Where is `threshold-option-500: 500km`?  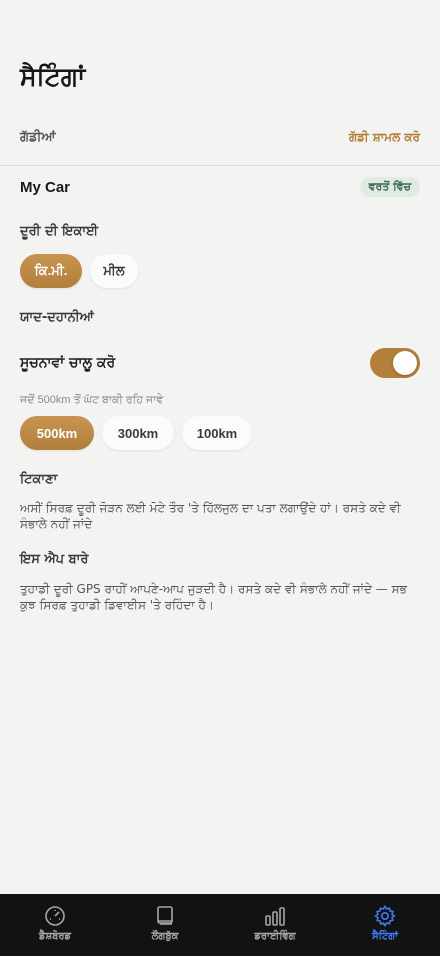 threshold-option-500: 500km is located at coordinates (57, 433).